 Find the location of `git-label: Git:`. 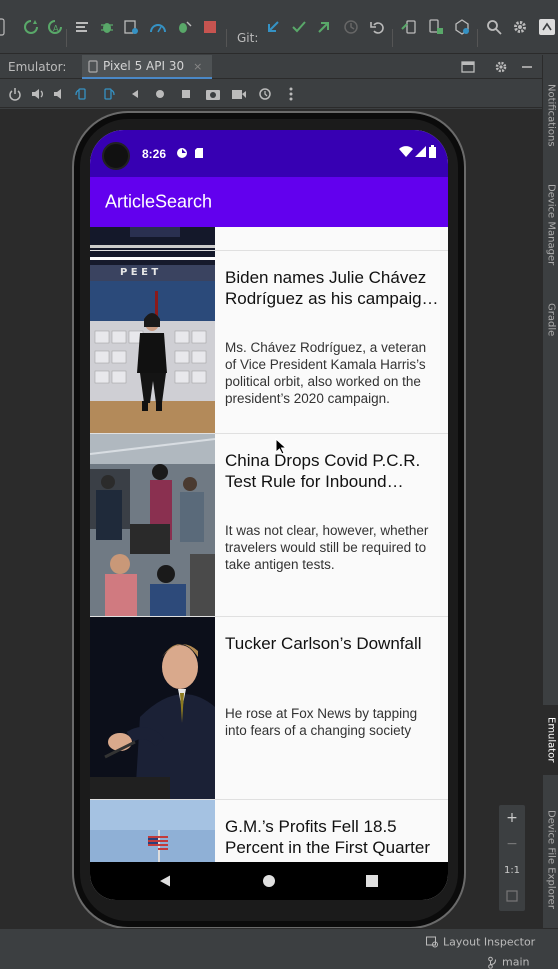

git-label: Git: is located at coordinates (248, 38).